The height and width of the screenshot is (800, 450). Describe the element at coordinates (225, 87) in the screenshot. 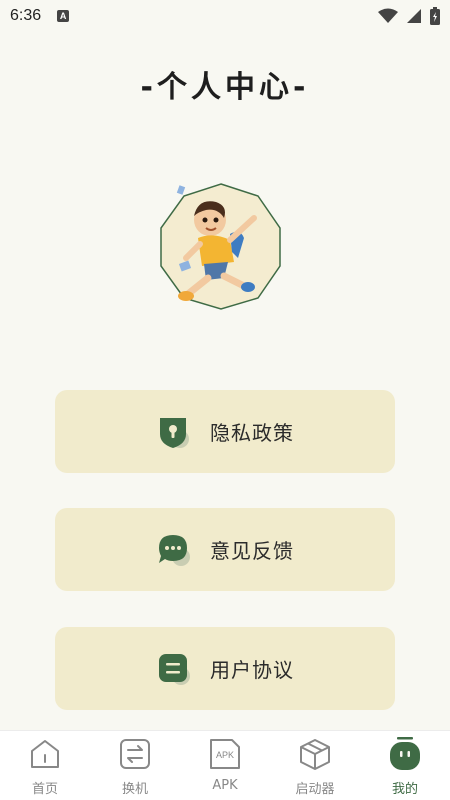

I see `page-title: -个人中心-` at that location.